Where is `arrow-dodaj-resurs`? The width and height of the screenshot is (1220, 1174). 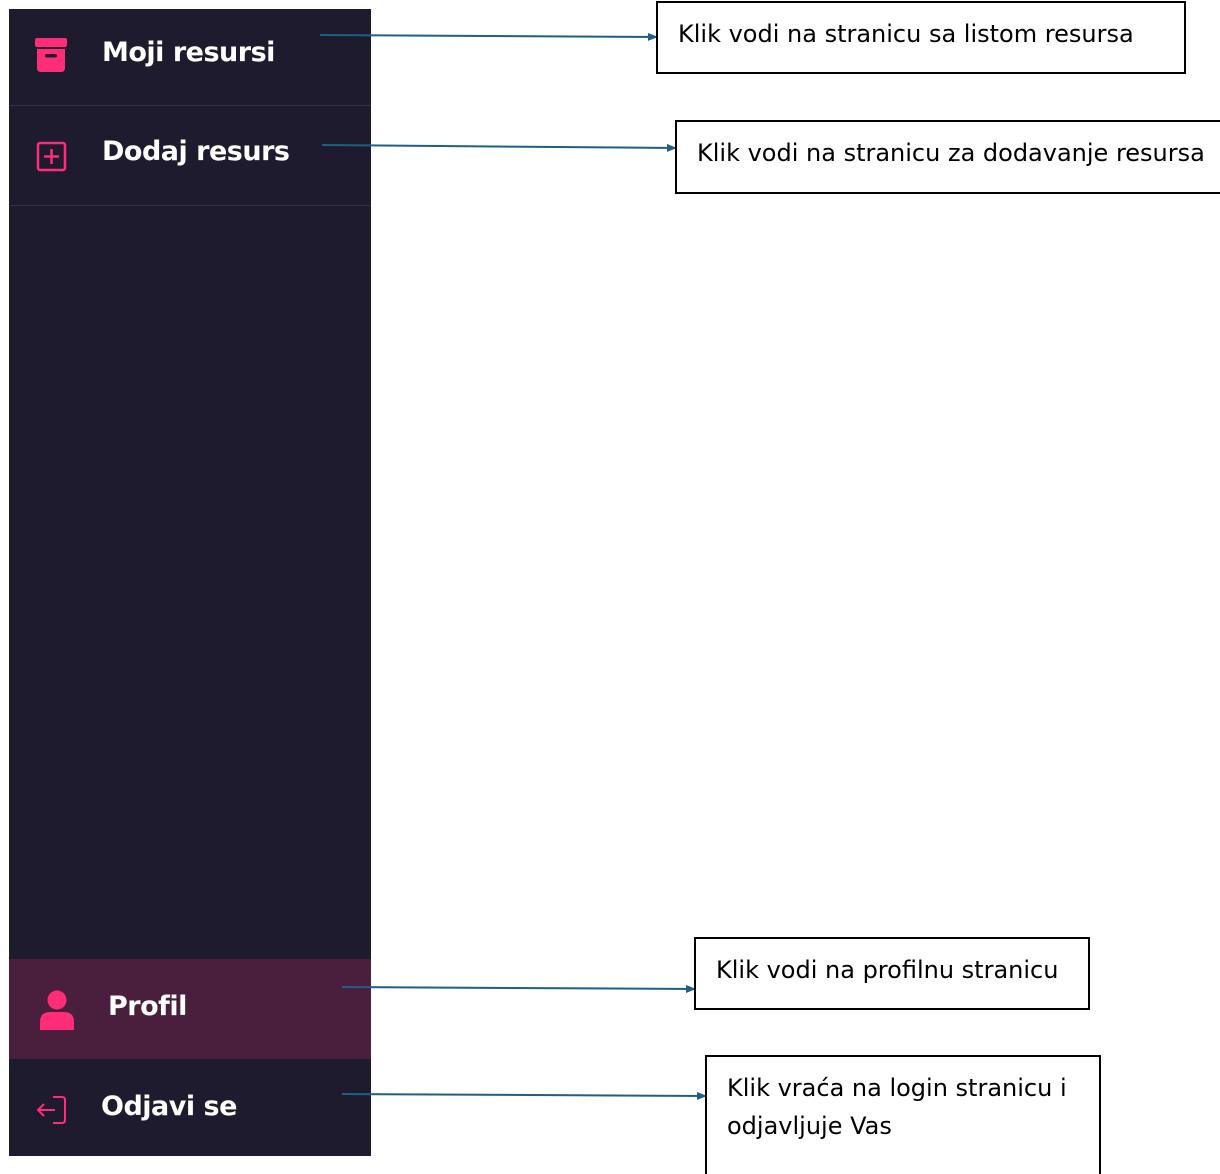 arrow-dodaj-resurs is located at coordinates (499, 147).